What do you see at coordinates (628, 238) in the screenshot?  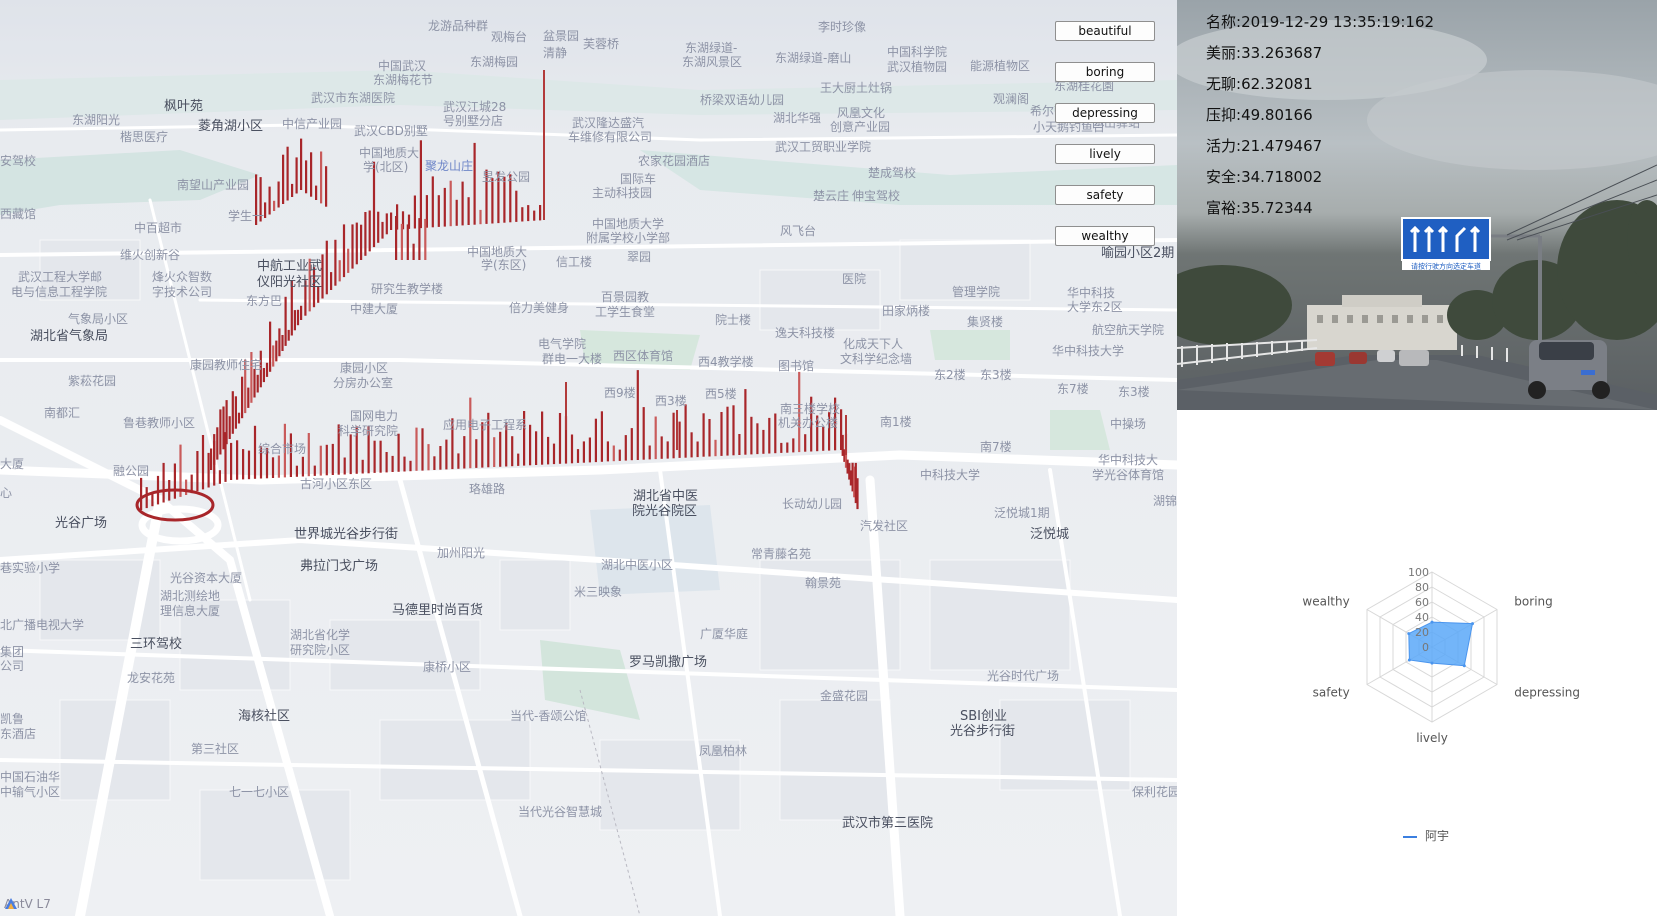 I see `map-place-label: 附属学校小学部` at bounding box center [628, 238].